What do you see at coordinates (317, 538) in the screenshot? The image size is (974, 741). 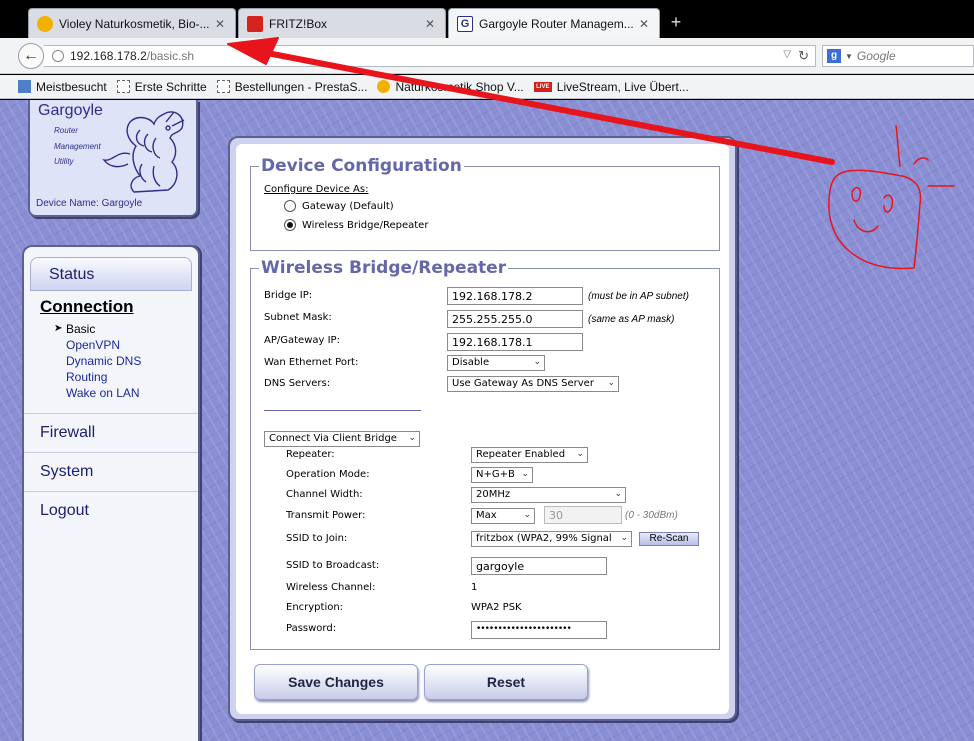 I see `ssid-join-label: SSID to Join:` at bounding box center [317, 538].